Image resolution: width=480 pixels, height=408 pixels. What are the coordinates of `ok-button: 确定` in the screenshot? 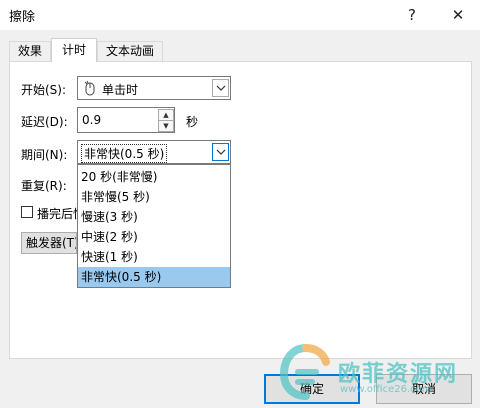 It's located at (312, 389).